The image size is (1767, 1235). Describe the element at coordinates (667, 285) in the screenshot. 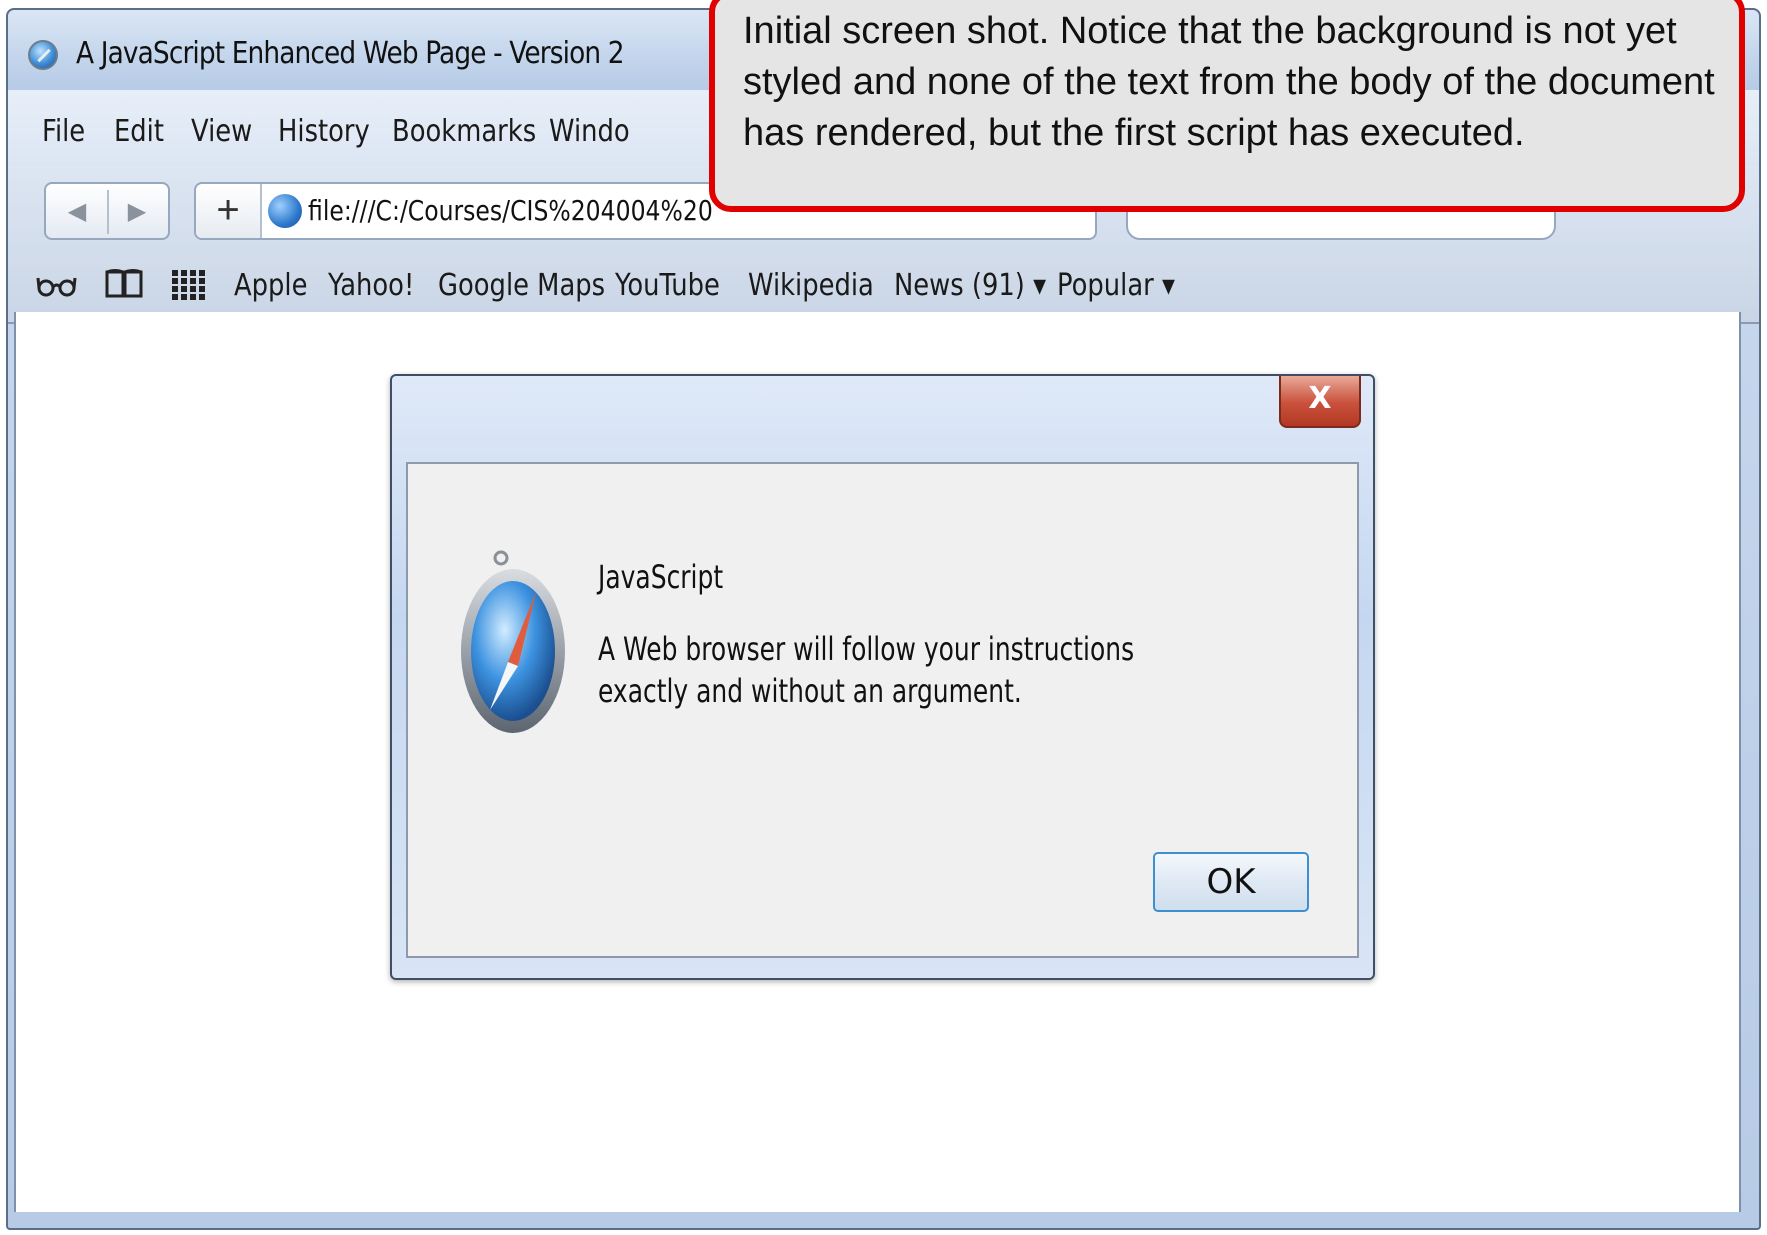

I see `bookmark-youtube: YouTube` at that location.